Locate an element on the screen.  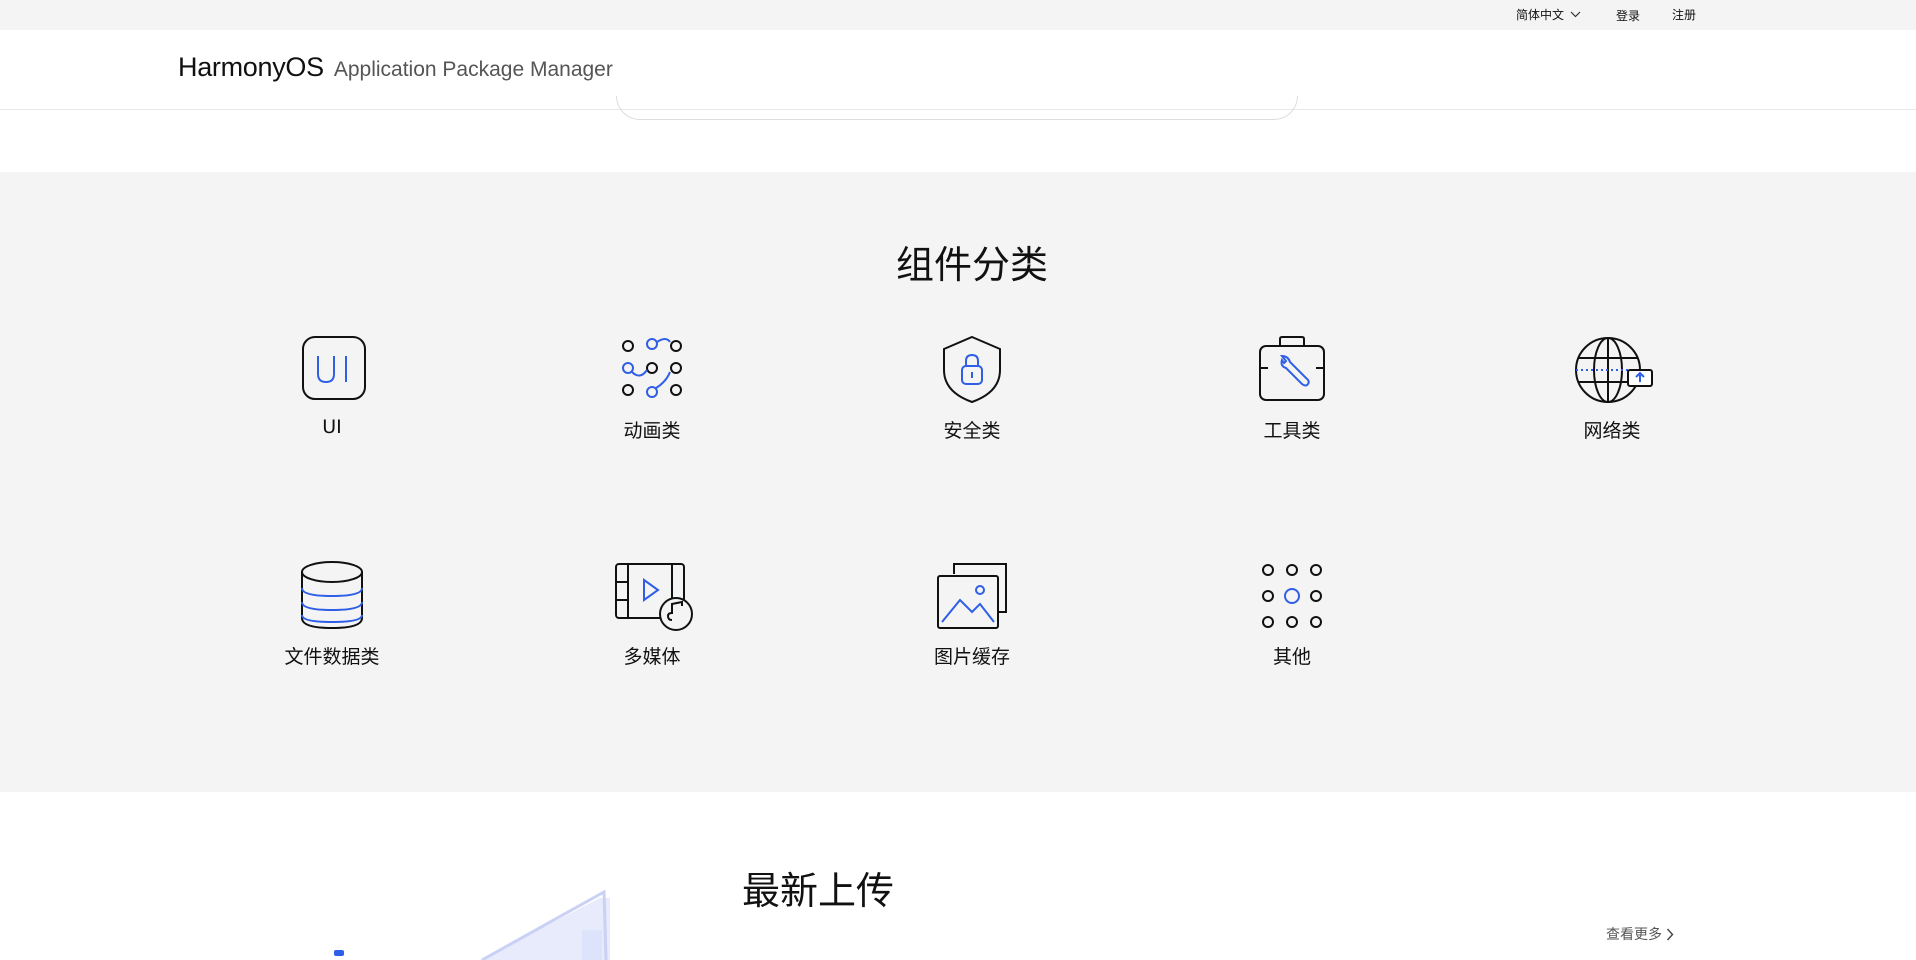
category-section-title: 组件分类 is located at coordinates (971, 265).